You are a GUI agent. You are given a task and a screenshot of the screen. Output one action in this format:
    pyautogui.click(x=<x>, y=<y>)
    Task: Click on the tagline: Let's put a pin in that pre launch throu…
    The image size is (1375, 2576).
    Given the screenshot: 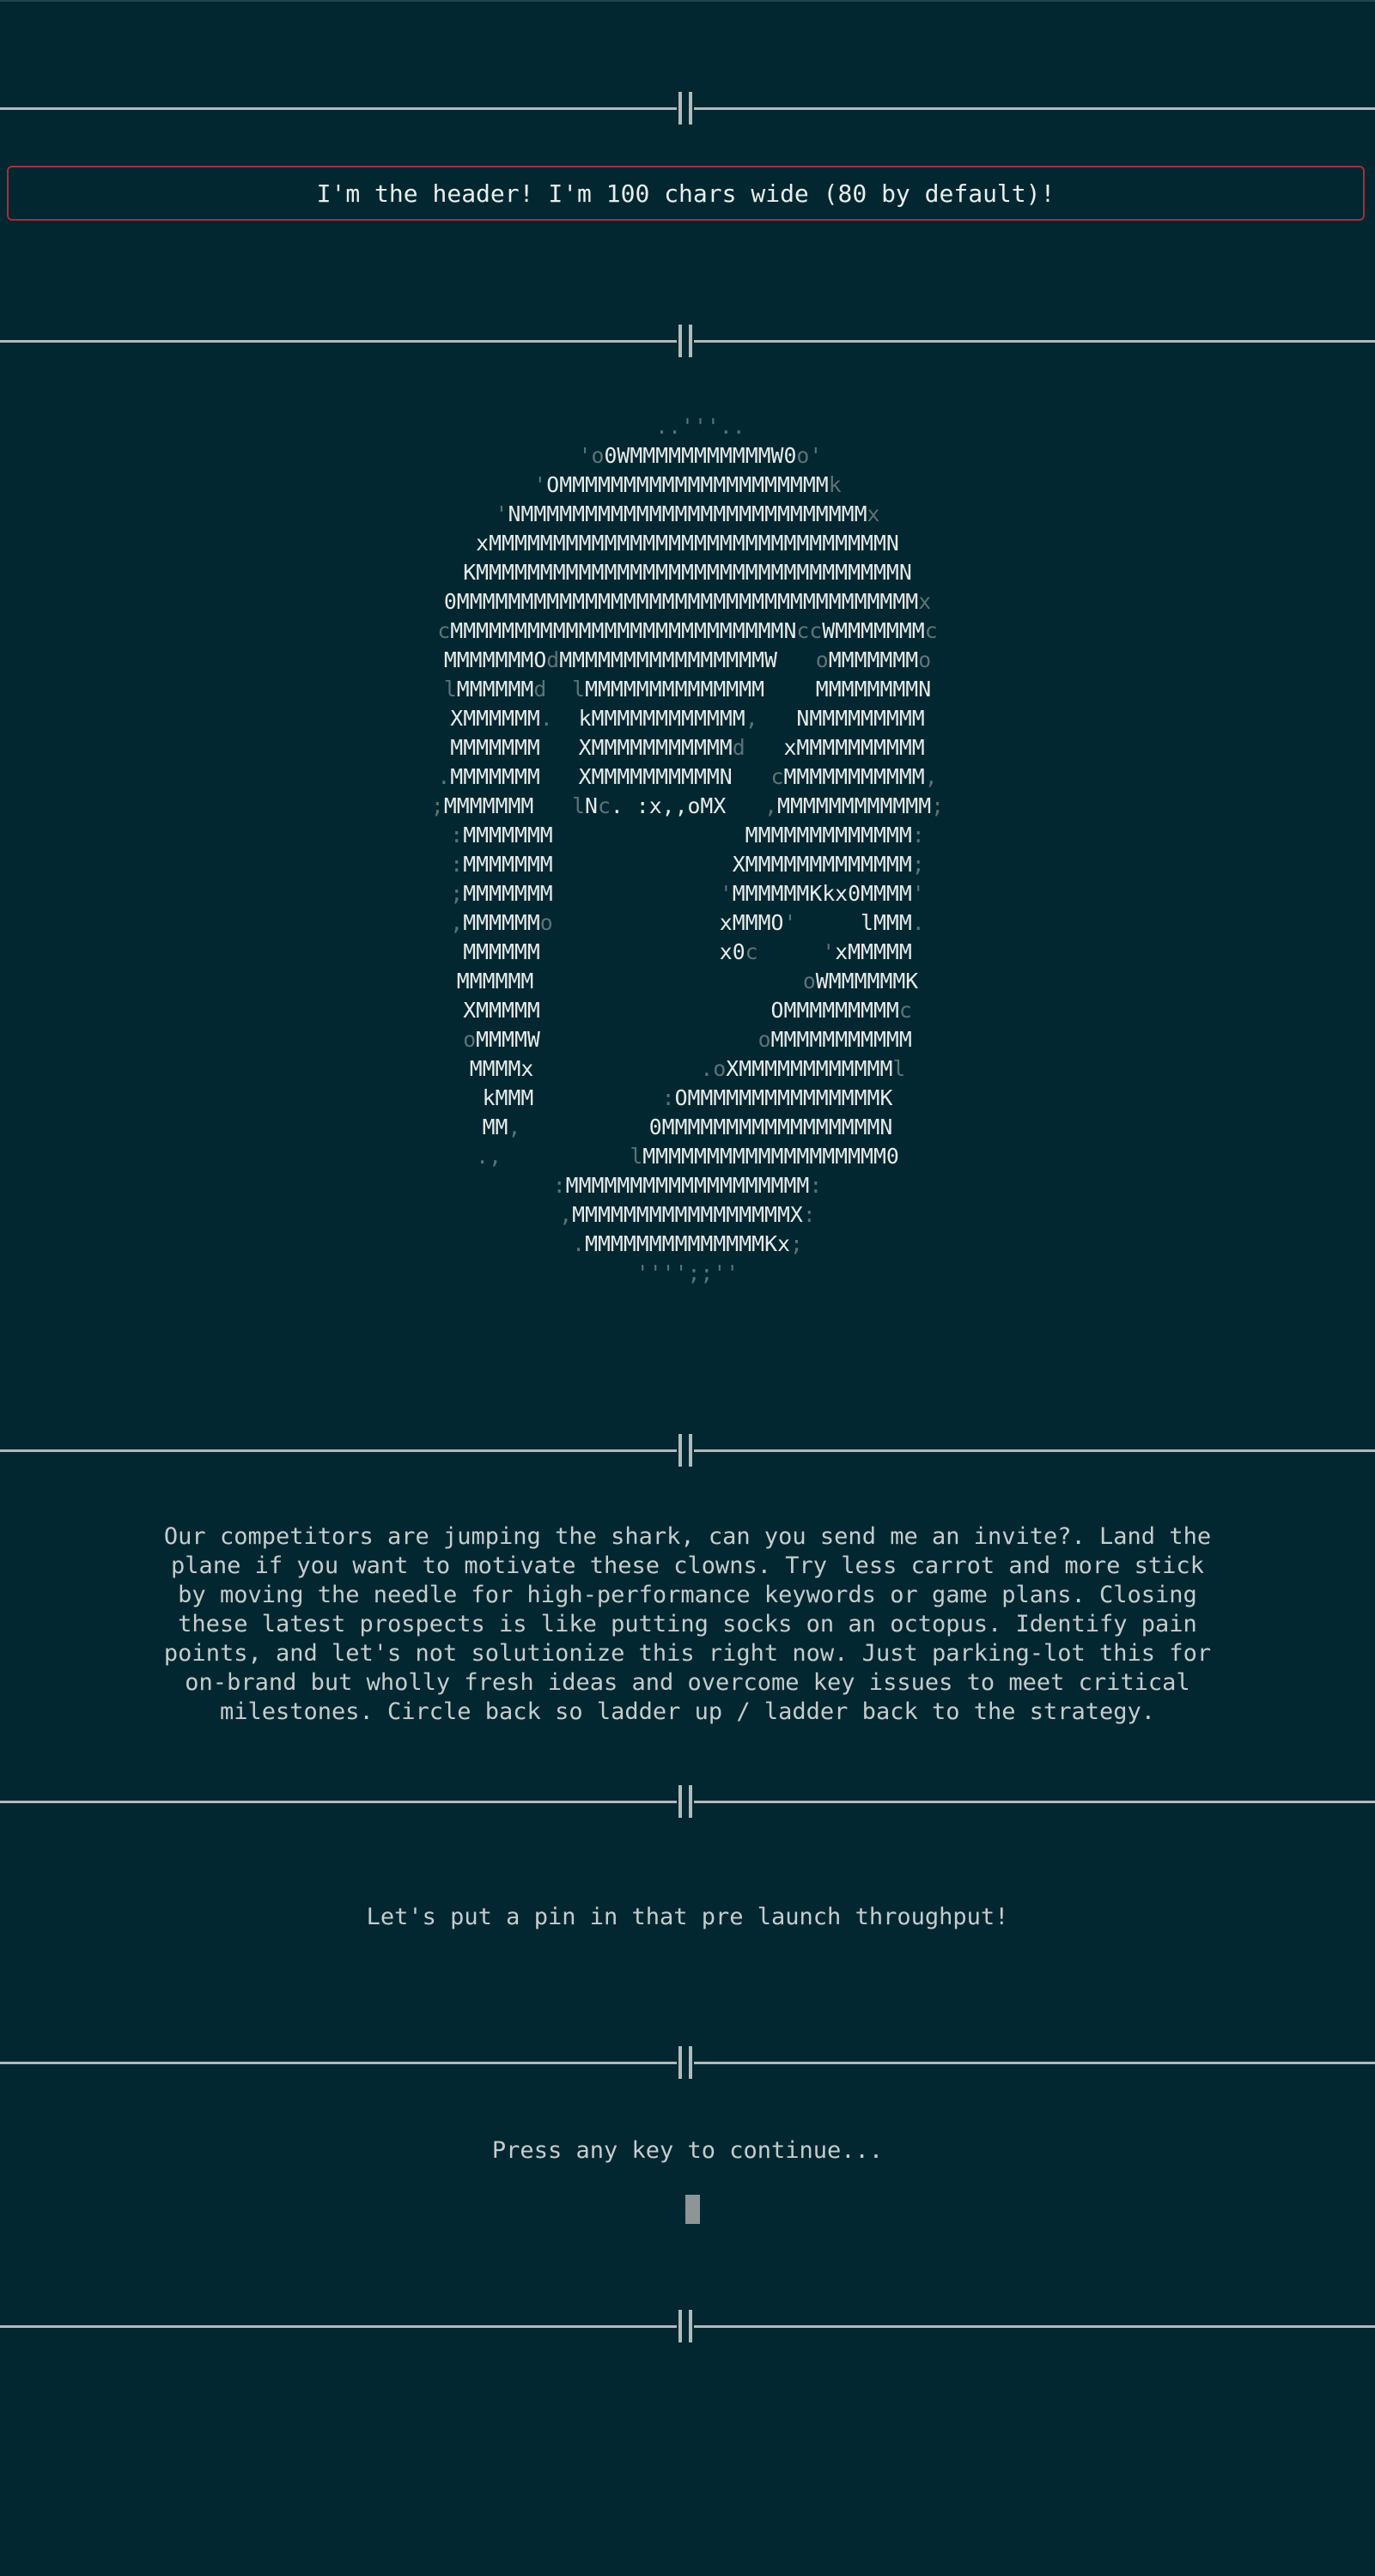 What is the action you would take?
    pyautogui.click(x=687, y=1917)
    